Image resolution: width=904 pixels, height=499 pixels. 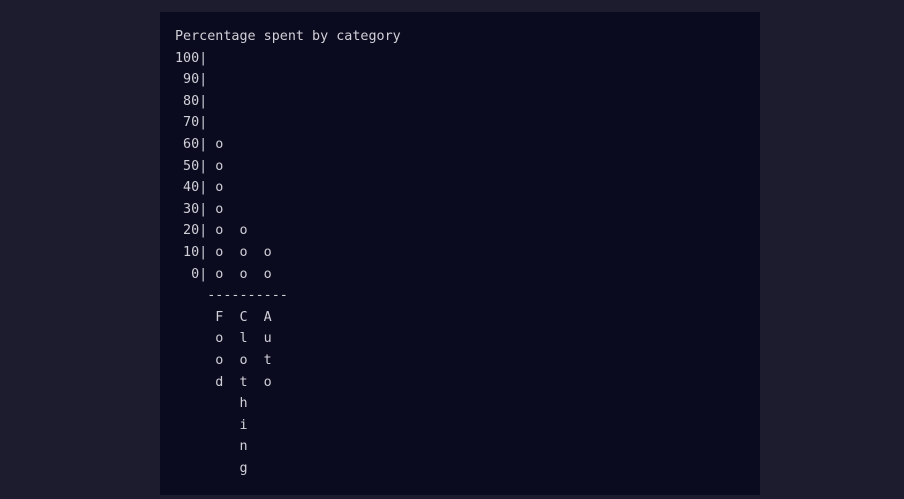 What do you see at coordinates (231, 166) in the screenshot?
I see `chart-row-50: 50| o` at bounding box center [231, 166].